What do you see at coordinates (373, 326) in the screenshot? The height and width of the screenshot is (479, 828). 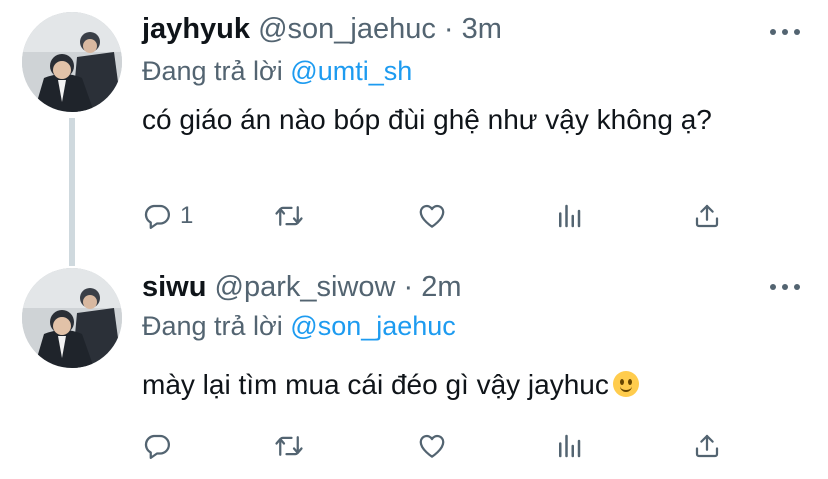 I see `mention-link: @son_jaehuc` at bounding box center [373, 326].